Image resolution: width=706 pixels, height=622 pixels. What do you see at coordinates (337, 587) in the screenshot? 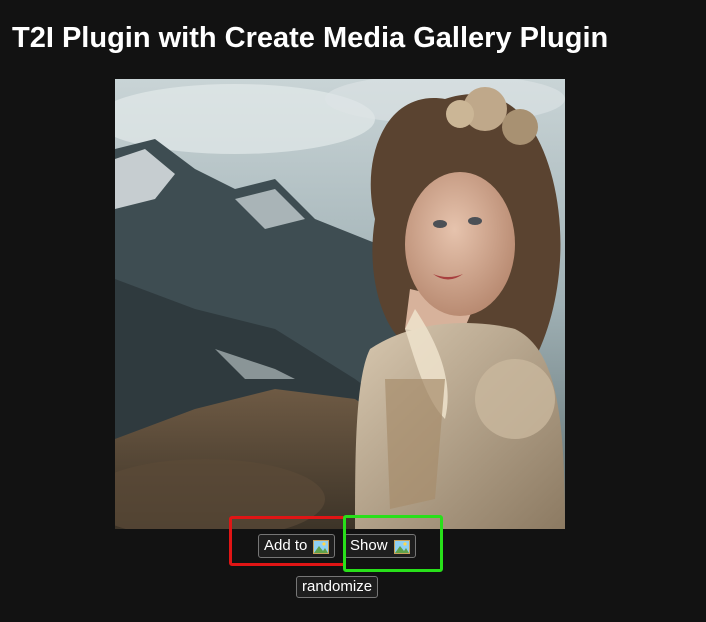
I see `randomize-button: randomize` at bounding box center [337, 587].